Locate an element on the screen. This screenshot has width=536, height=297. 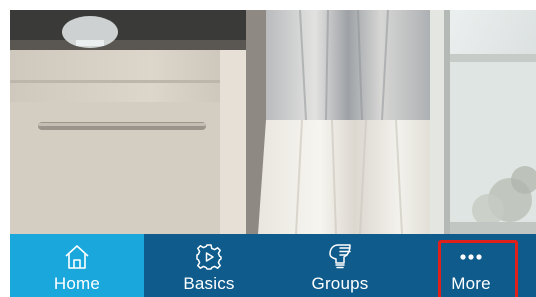
tab-home: Home is located at coordinates (77, 265).